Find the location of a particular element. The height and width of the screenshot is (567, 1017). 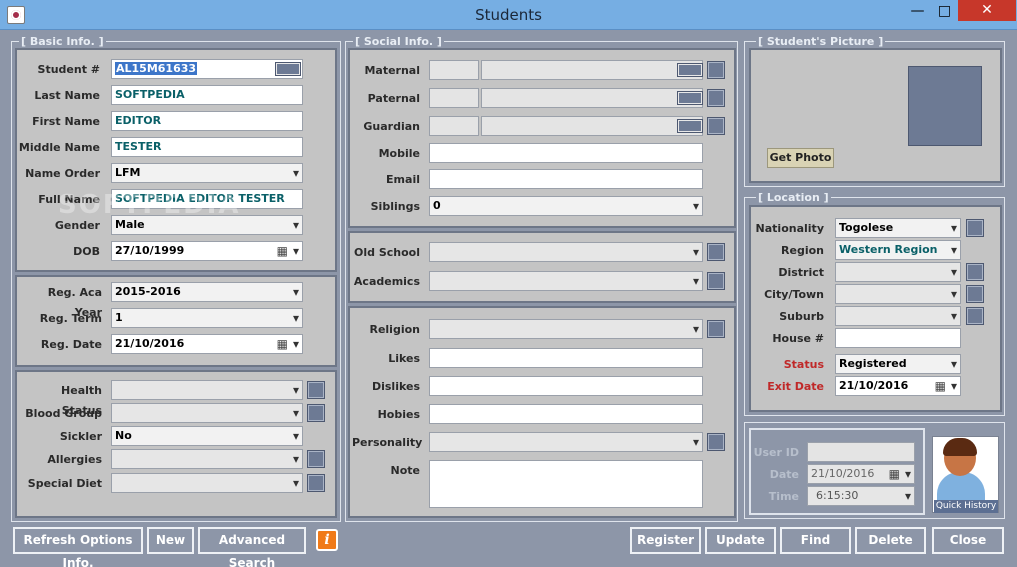

allergies-select is located at coordinates (207, 459).